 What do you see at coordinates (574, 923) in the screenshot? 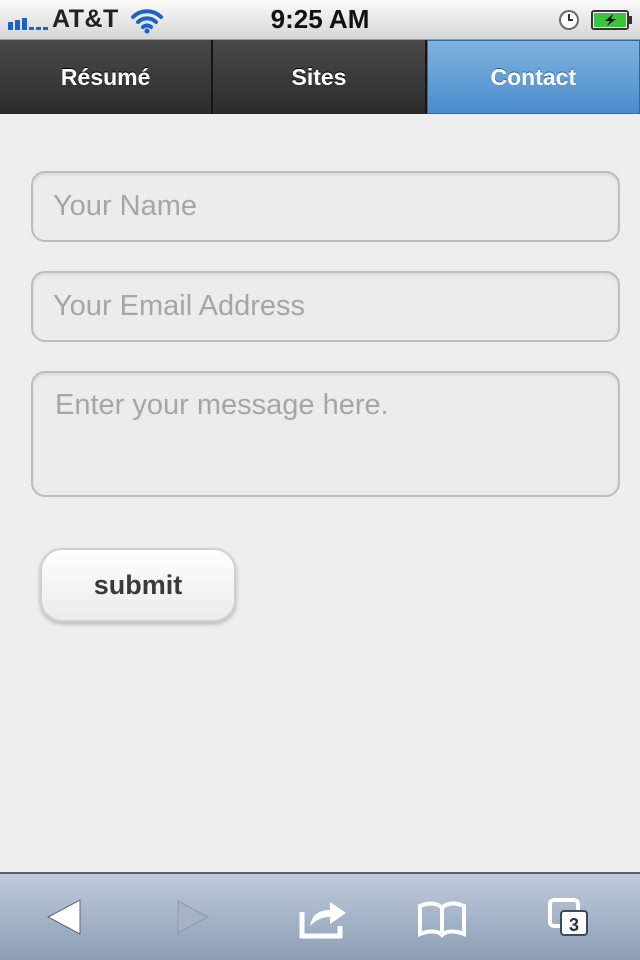
I see `pages-count-badge: 3` at bounding box center [574, 923].